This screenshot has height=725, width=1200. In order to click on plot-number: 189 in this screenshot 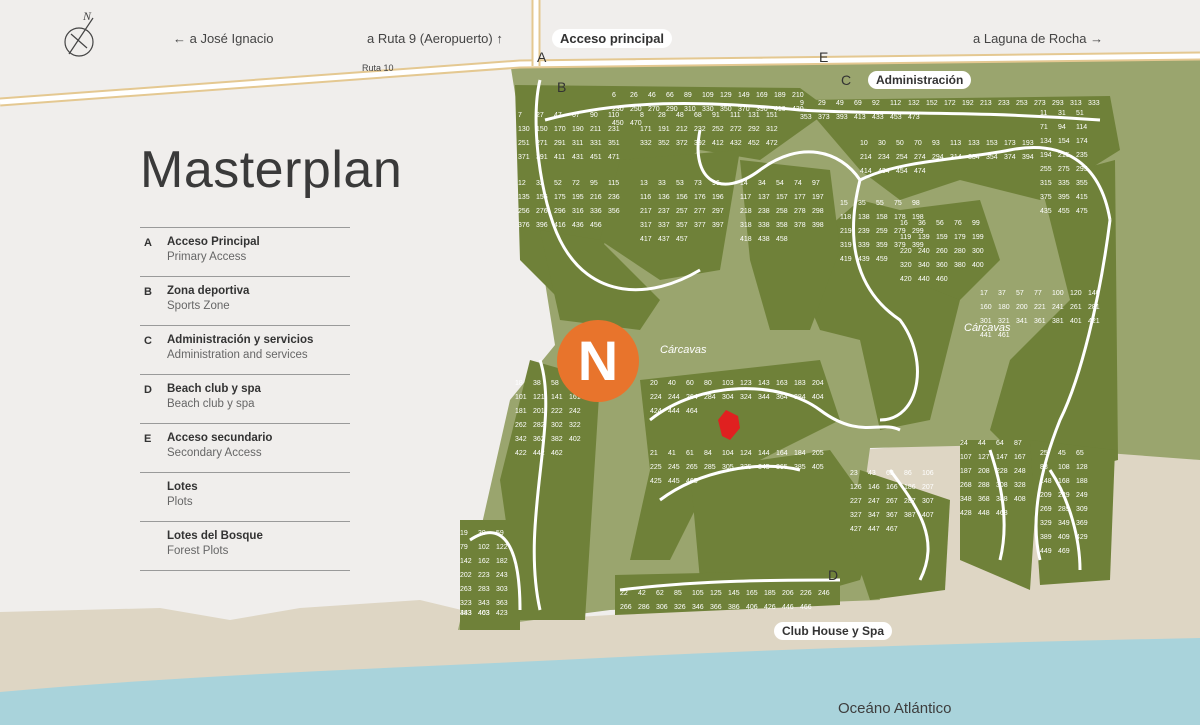, I will do `click(780, 95)`.